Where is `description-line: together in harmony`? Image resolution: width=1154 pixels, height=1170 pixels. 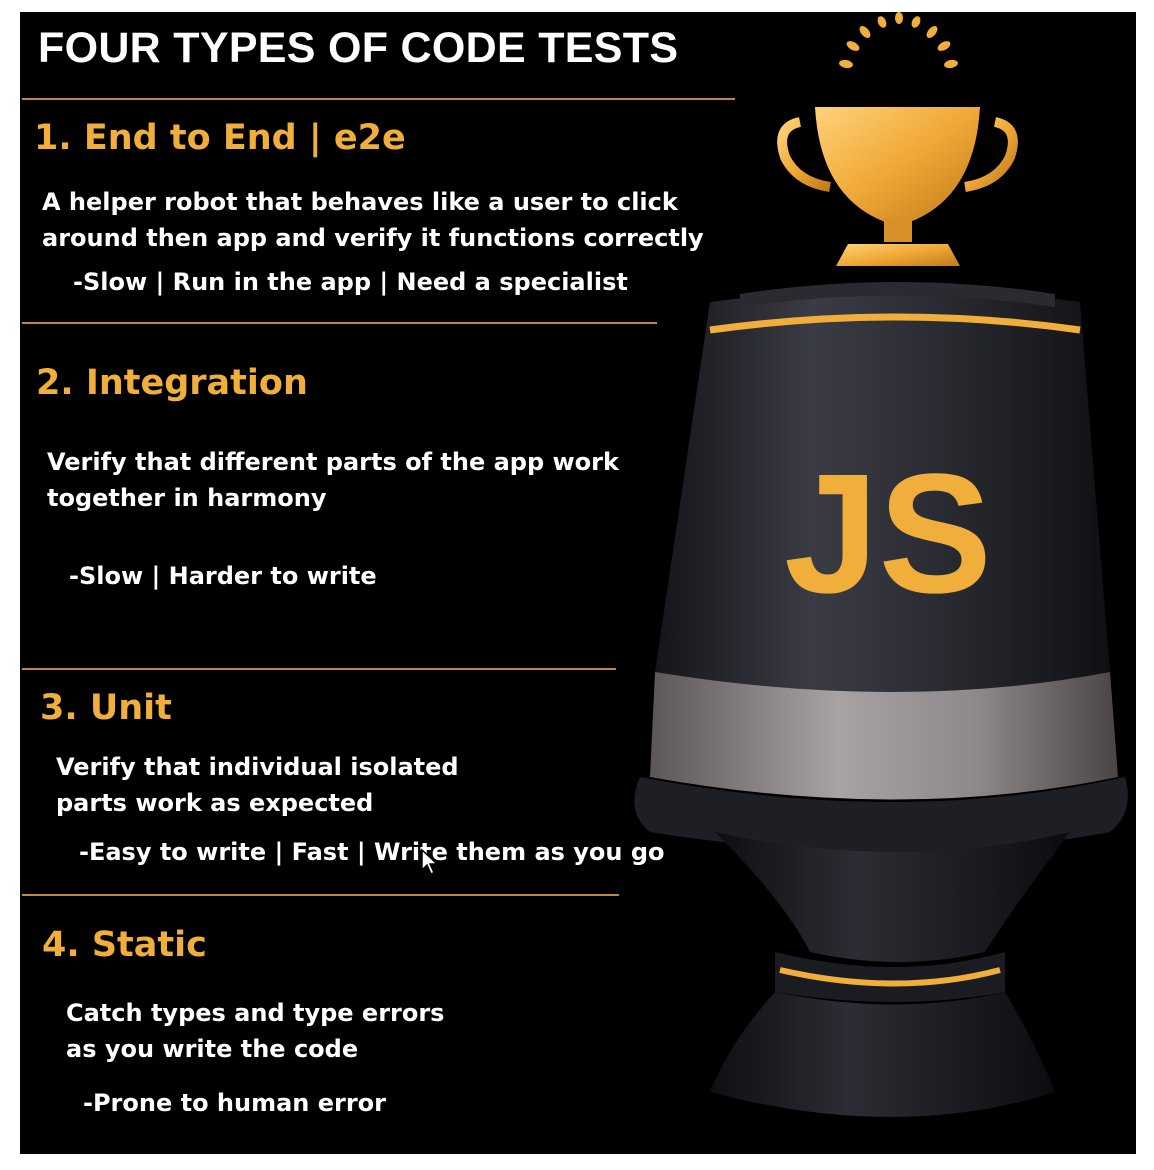
description-line: together in harmony is located at coordinates (187, 498).